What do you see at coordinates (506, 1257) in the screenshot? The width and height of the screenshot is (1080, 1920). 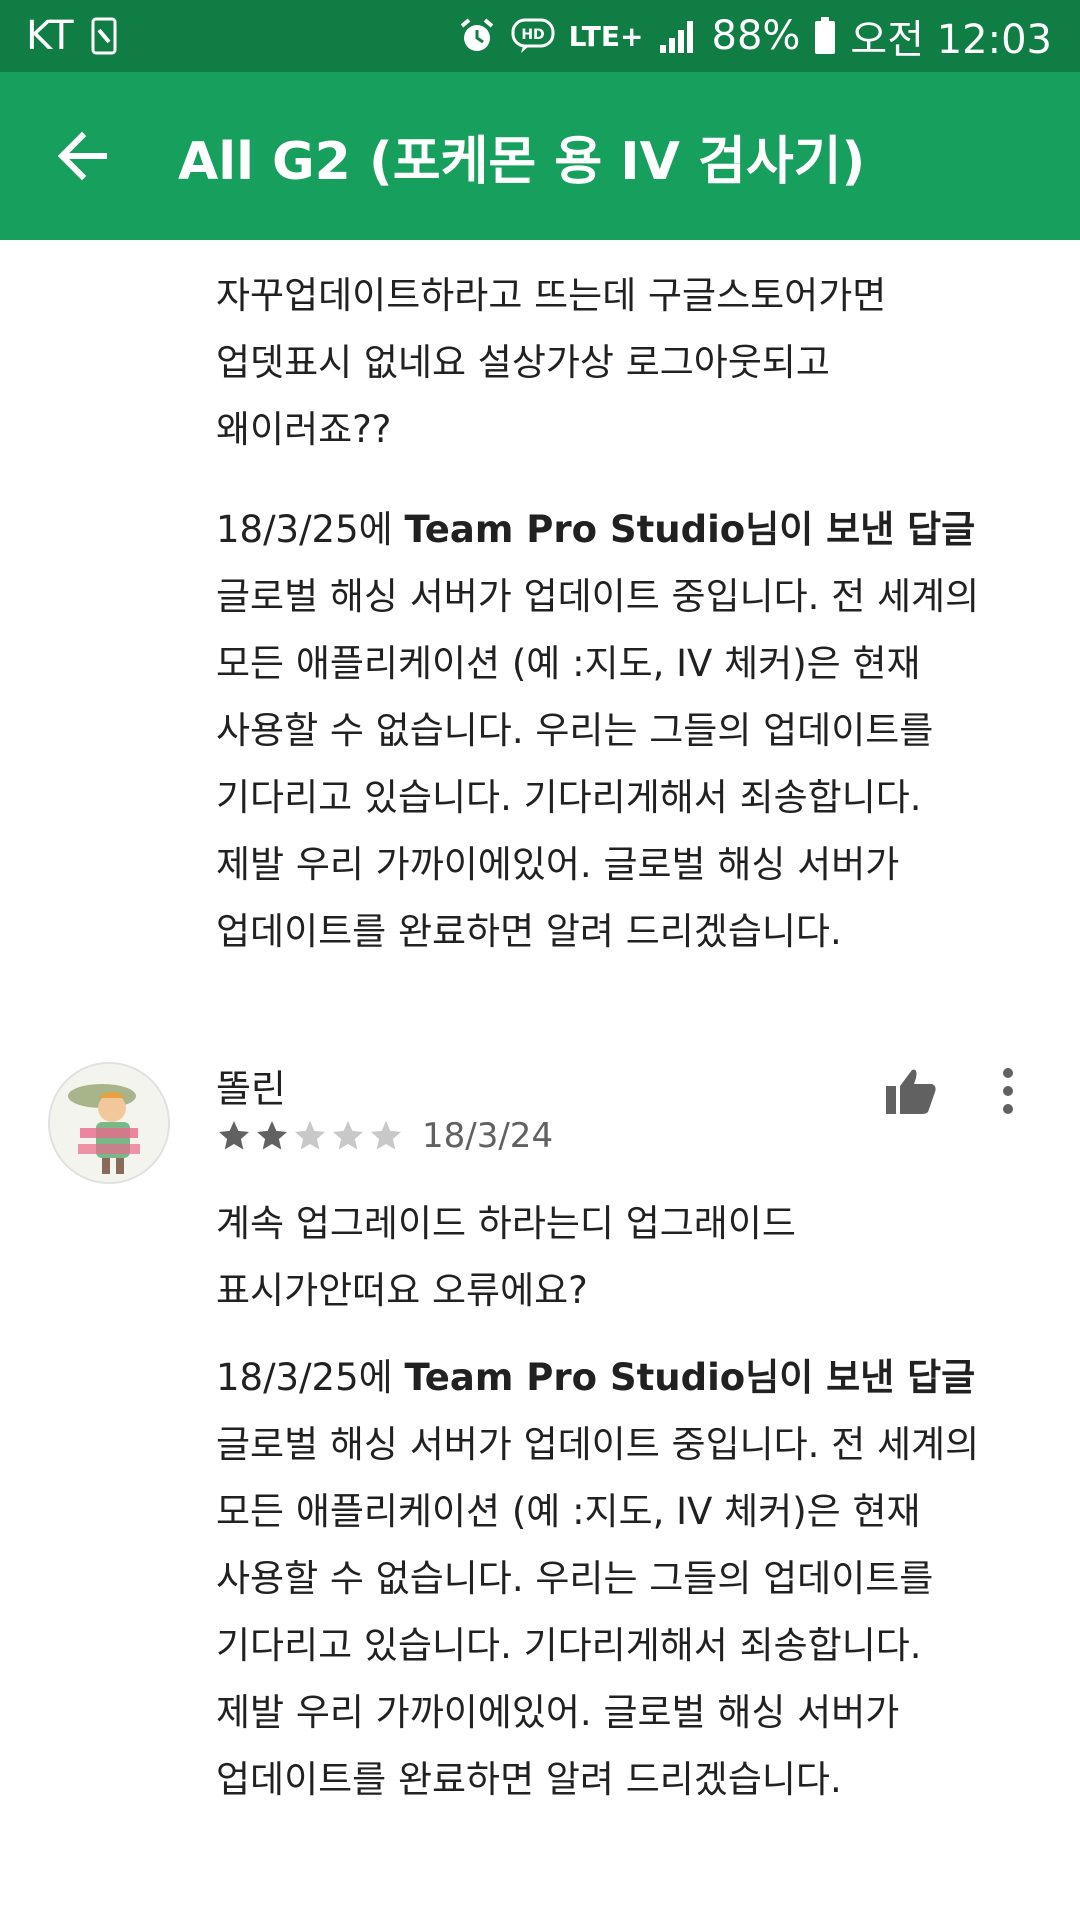 I see `review-body: 계속 업그레이드 하라는디 업그래이드 표시가안떠요 오류에요?` at bounding box center [506, 1257].